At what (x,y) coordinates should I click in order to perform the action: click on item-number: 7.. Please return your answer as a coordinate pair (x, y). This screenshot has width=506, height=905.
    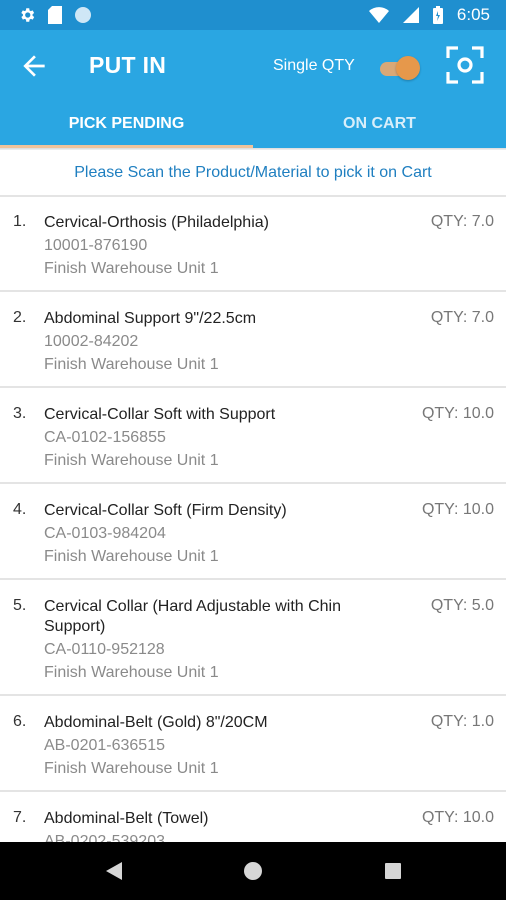
    Looking at the image, I should click on (20, 817).